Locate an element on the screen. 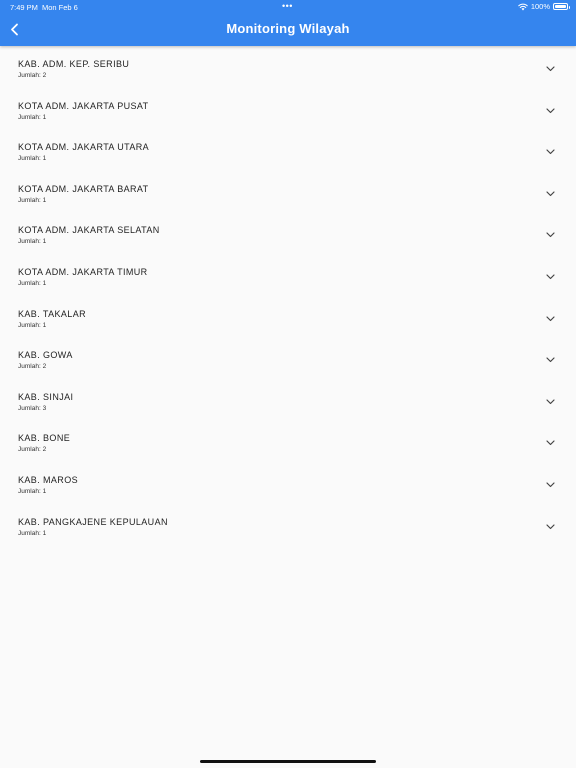  list-item: KAB. GOWA Jumlah: 2 is located at coordinates (288, 358).